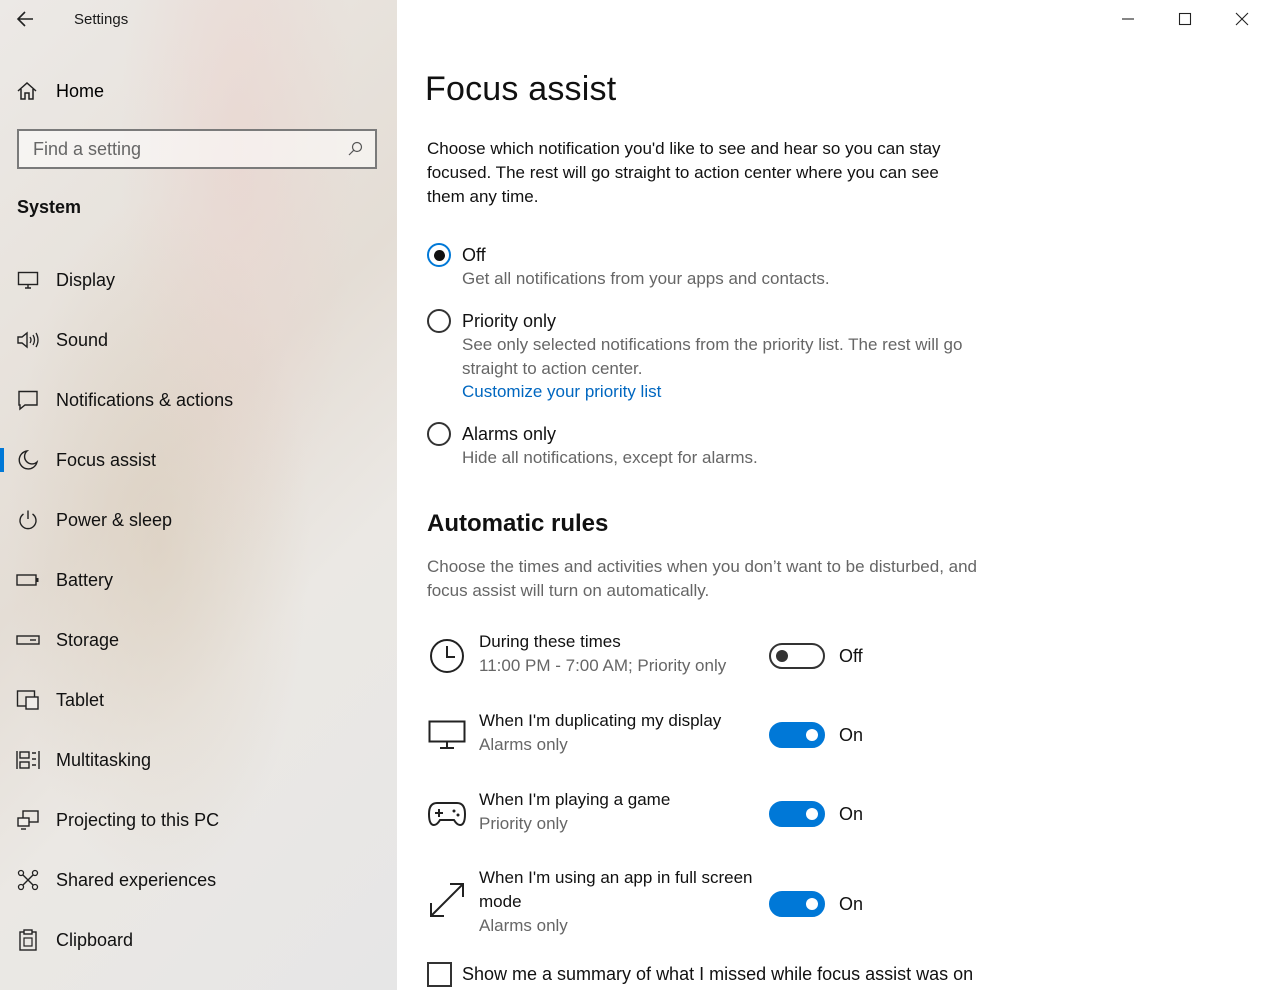  Describe the element at coordinates (28, 460) in the screenshot. I see `moon-icon` at that location.